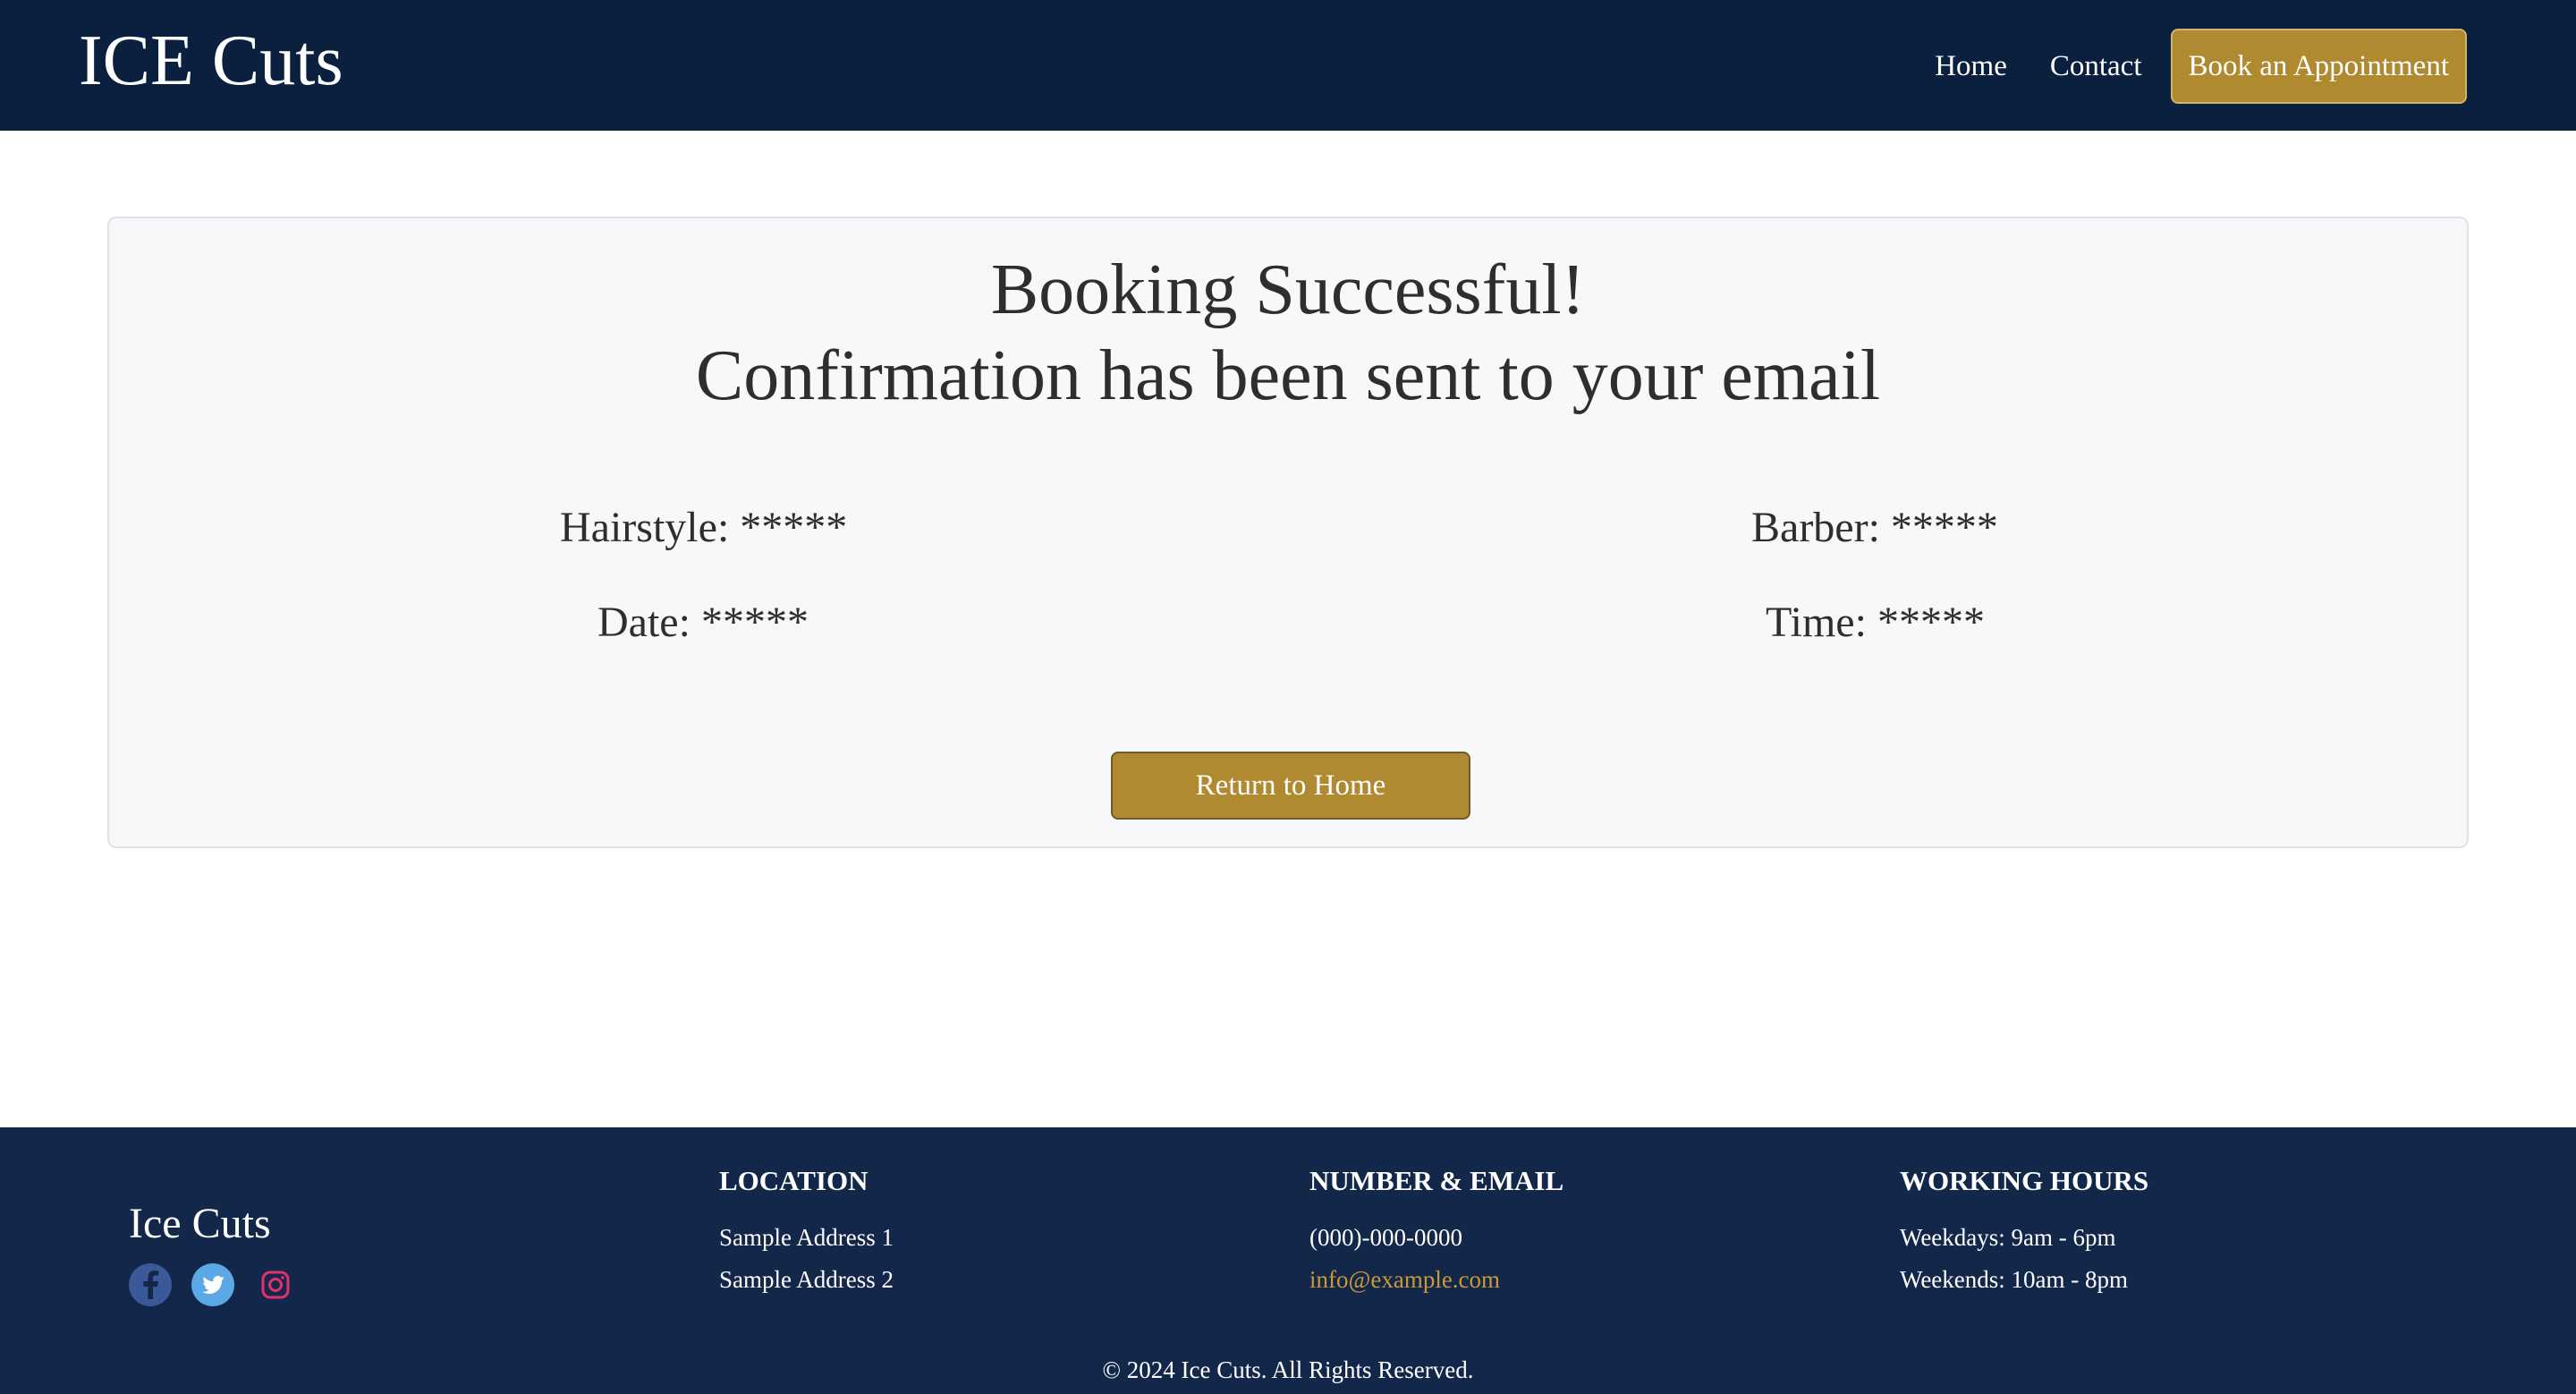 This screenshot has width=2576, height=1394. Describe the element at coordinates (1385, 1237) in the screenshot. I see `phone-number: (000)-000-0000` at that location.